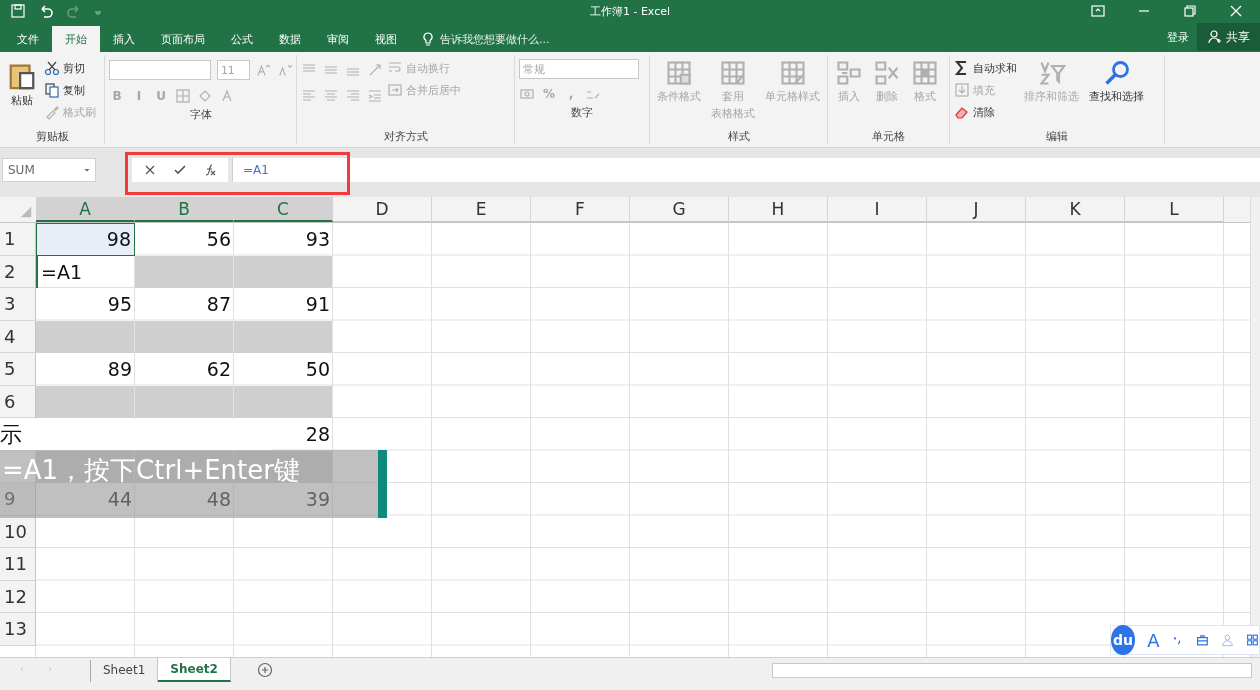 The height and width of the screenshot is (690, 1260). Describe the element at coordinates (283, 209) in the screenshot. I see `column-header: C` at that location.